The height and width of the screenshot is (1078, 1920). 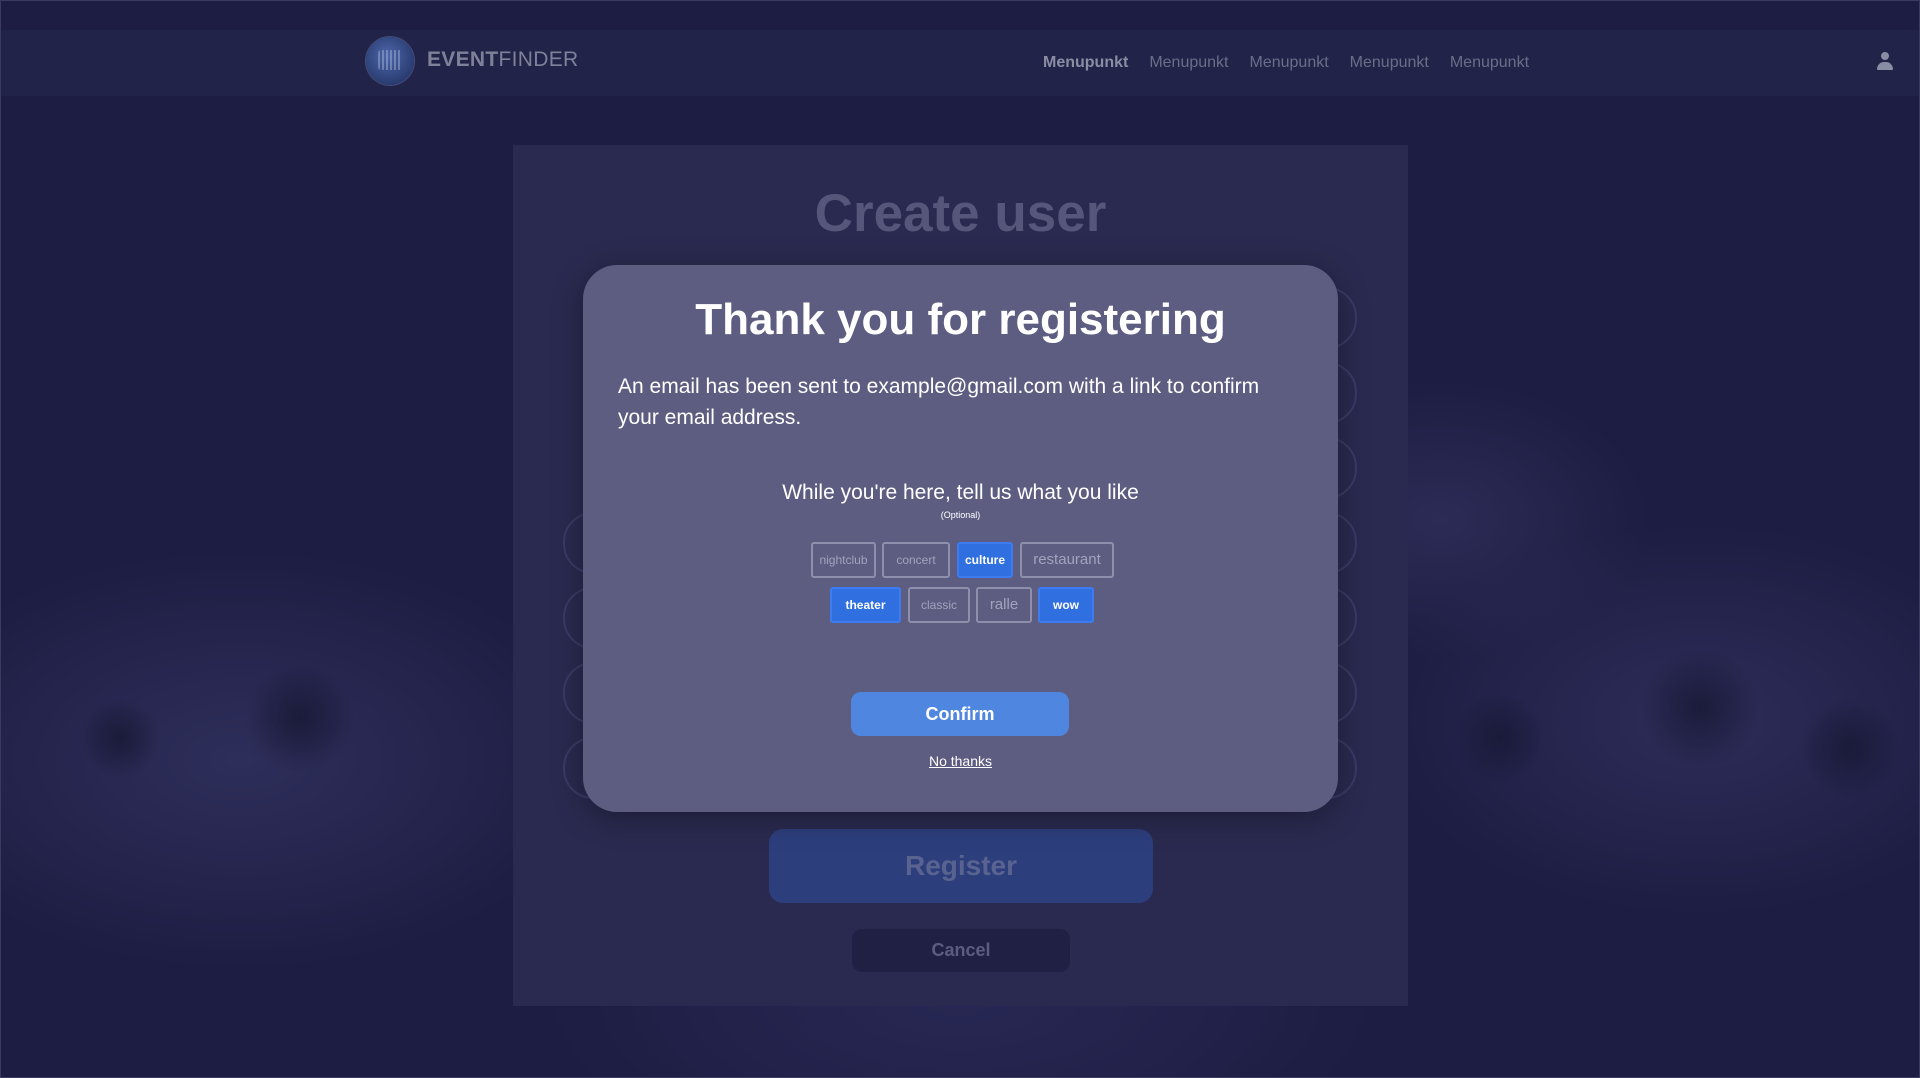 I want to click on confirm-button: Confirm, so click(x=960, y=714).